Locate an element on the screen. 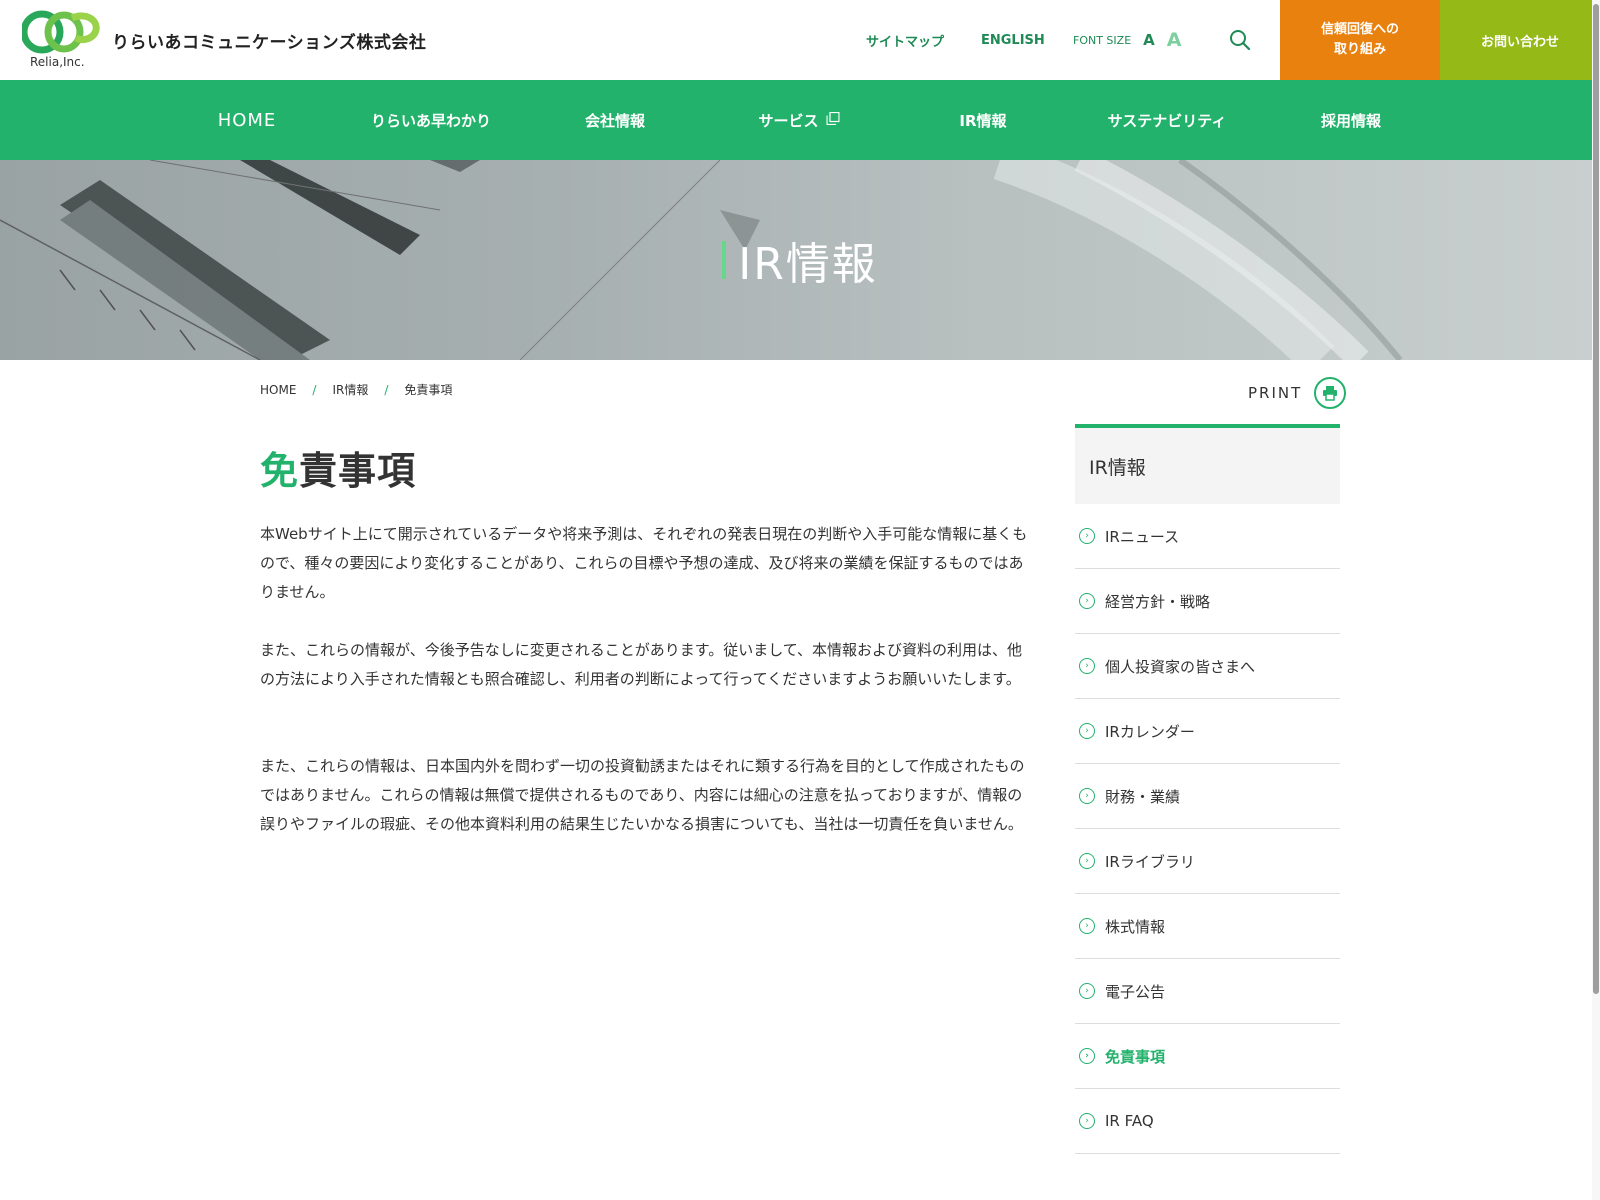 This screenshot has width=1600, height=1200. breadcrumb-current: 免責事項 is located at coordinates (428, 390).